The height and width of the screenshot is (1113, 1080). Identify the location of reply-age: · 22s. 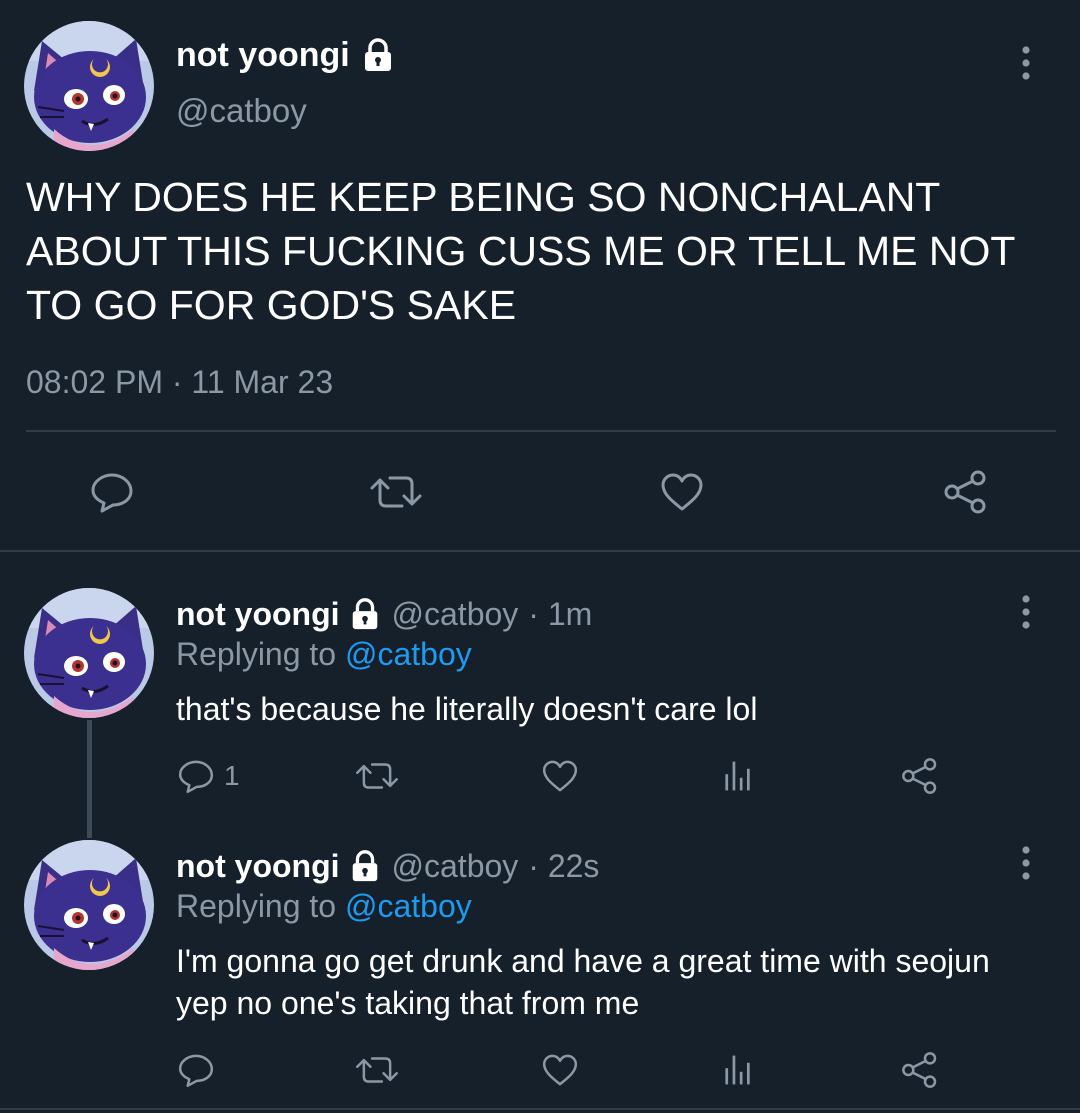
(564, 866).